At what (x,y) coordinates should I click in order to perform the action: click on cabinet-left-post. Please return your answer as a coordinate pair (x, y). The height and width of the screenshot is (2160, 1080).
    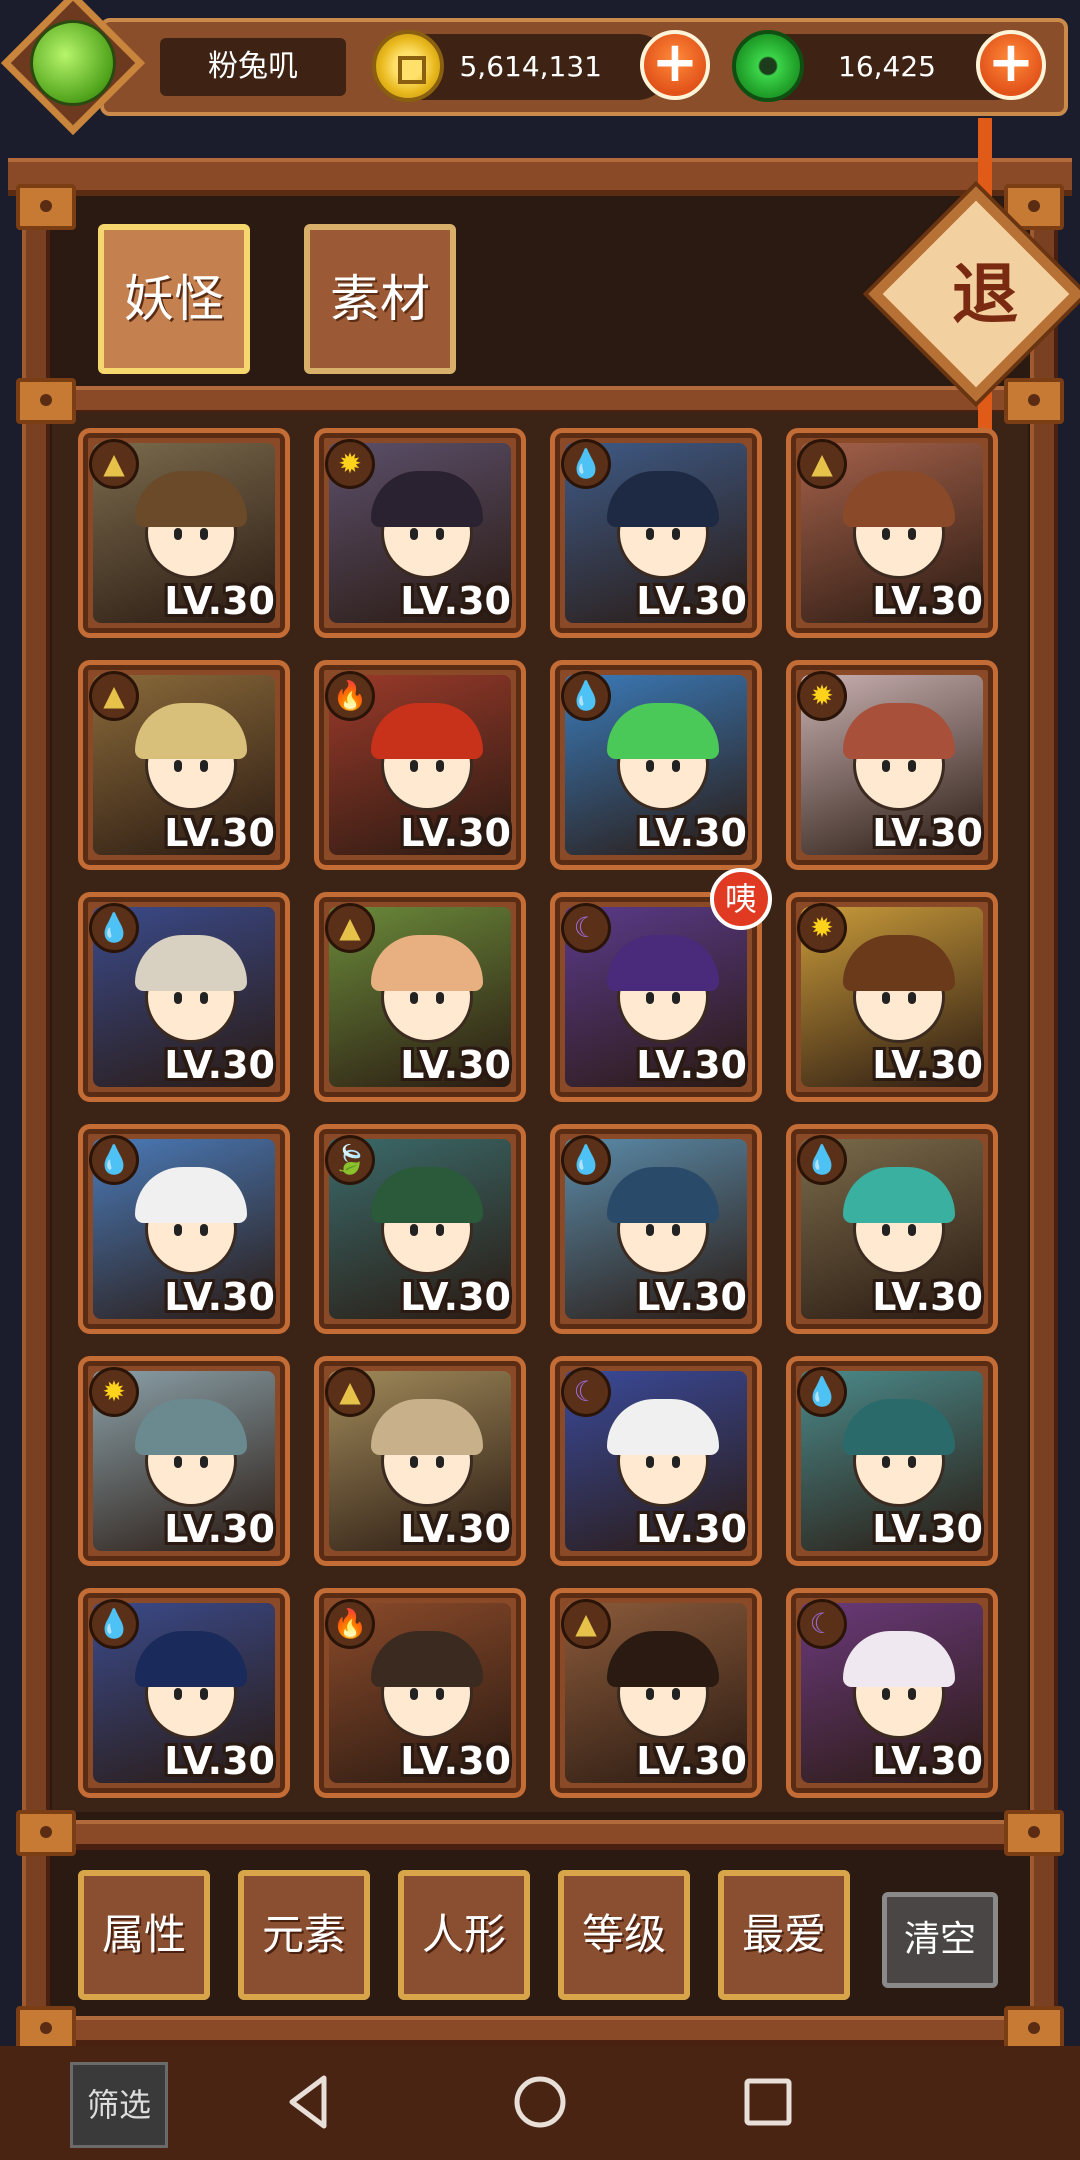
    Looking at the image, I should click on (36, 1116).